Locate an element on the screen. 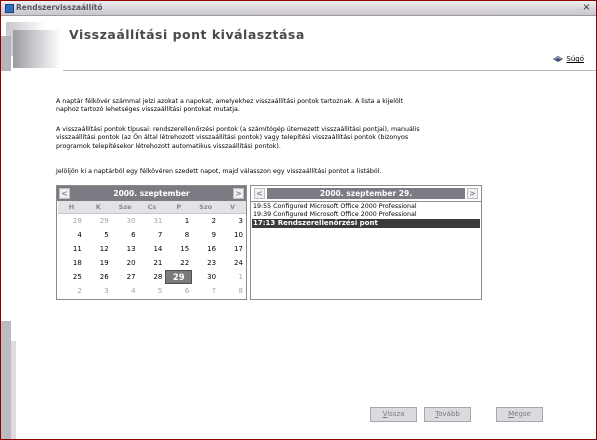 Image resolution: width=597 pixels, height=440 pixels. help-book-icon is located at coordinates (558, 59).